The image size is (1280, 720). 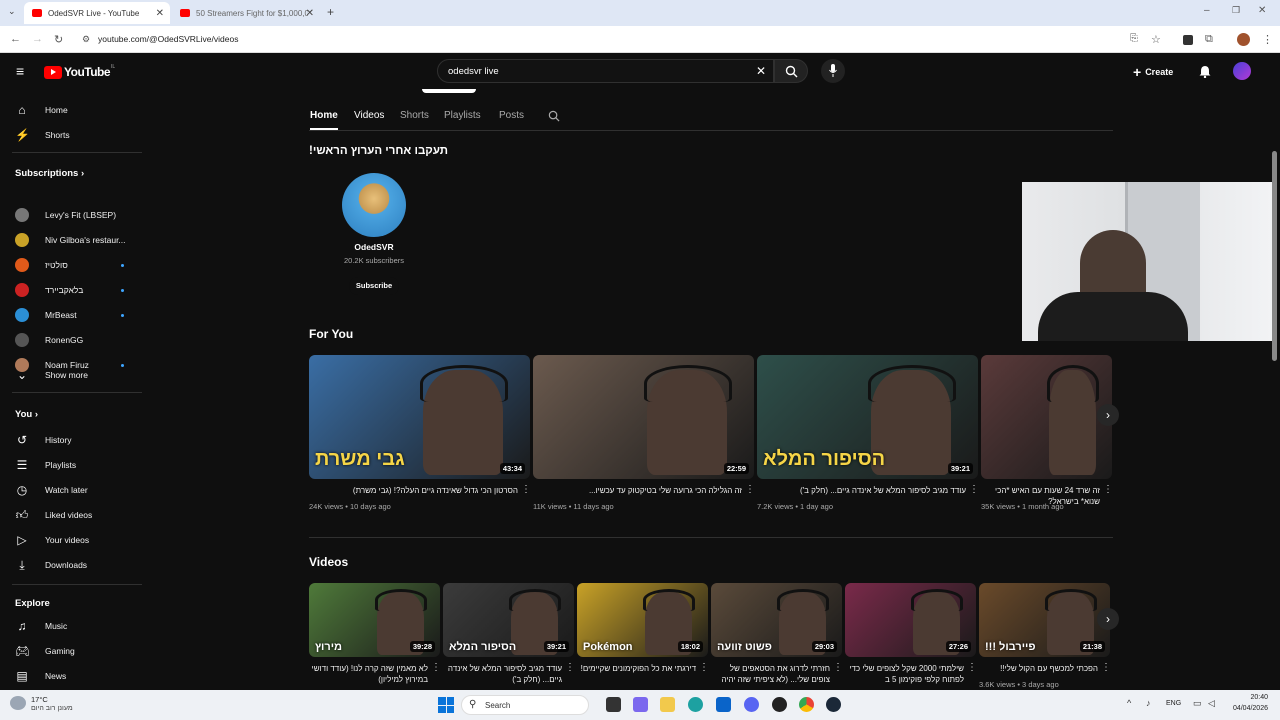 What do you see at coordinates (1153, 72) in the screenshot?
I see `create-button: + Create` at bounding box center [1153, 72].